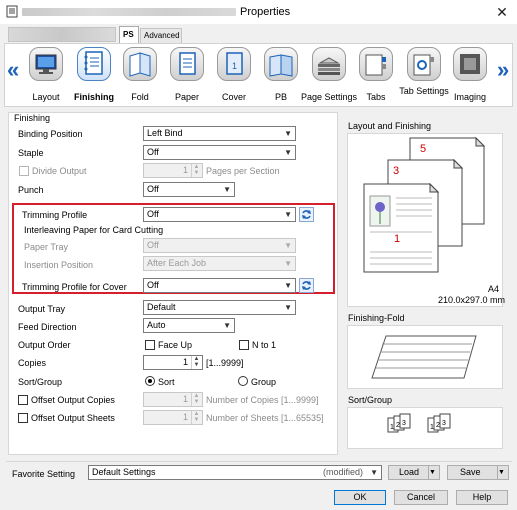 Image resolution: width=517 pixels, height=510 pixels. I want to click on toolbar-item-tabs: Tabs, so click(376, 75).